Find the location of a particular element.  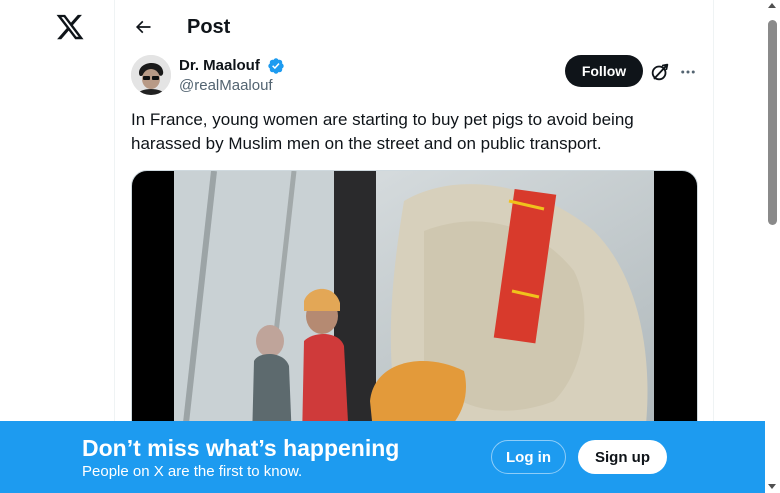

arrow-left-icon is located at coordinates (143, 27).